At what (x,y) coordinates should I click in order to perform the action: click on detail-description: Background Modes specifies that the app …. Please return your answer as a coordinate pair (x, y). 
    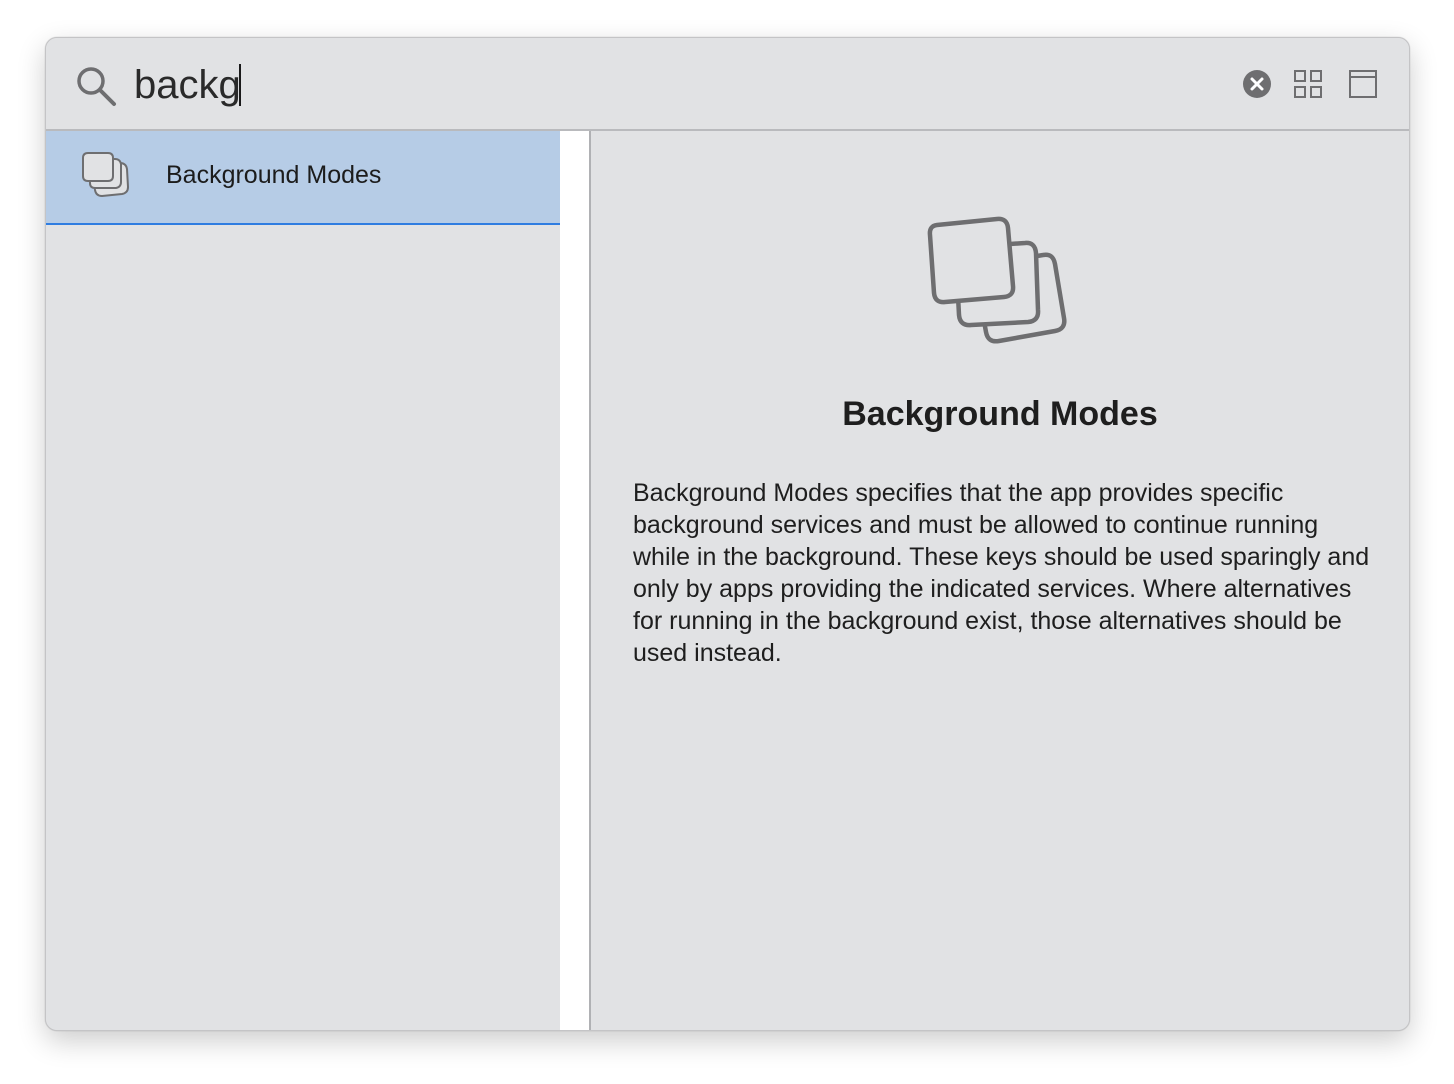
    Looking at the image, I should click on (1001, 573).